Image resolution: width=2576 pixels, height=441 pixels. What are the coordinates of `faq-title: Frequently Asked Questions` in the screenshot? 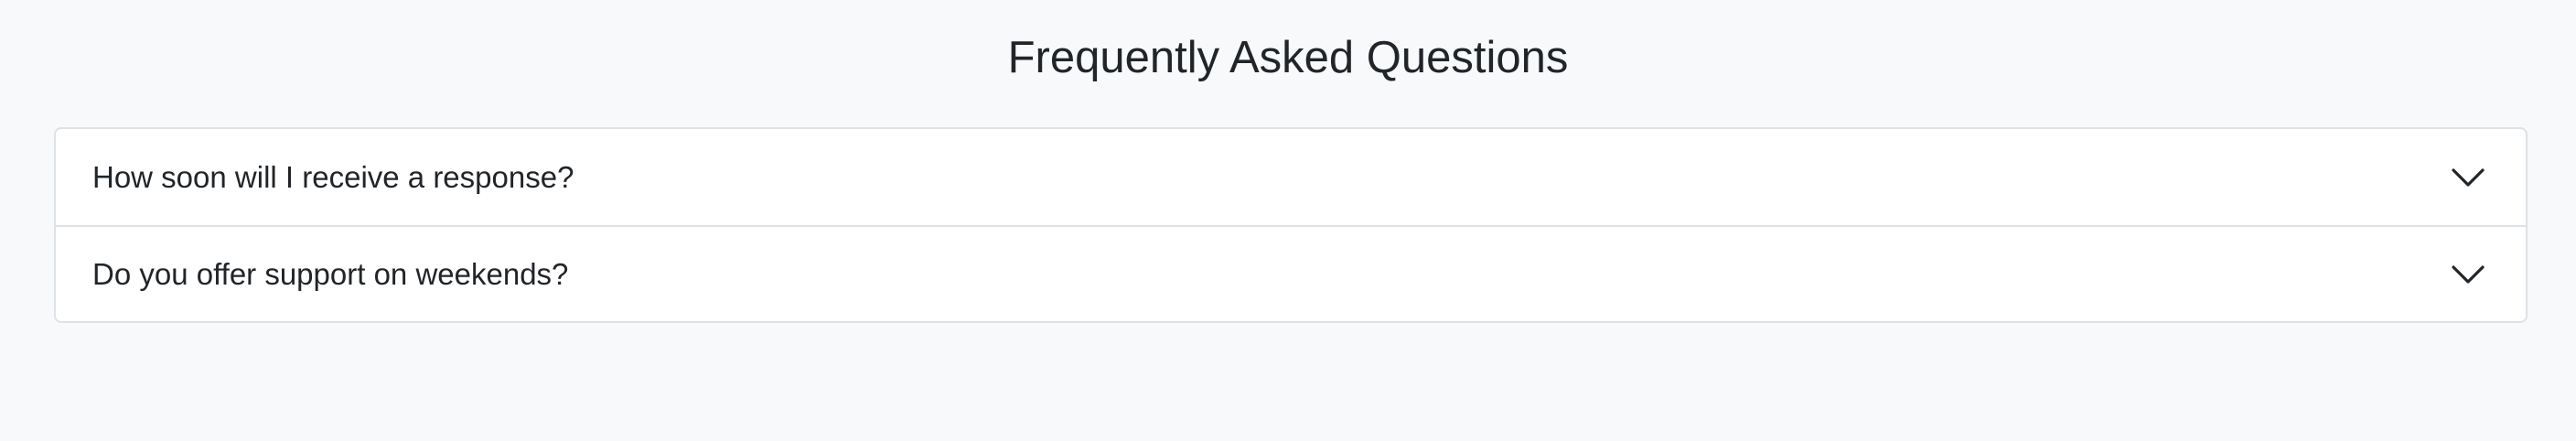 It's located at (1288, 57).